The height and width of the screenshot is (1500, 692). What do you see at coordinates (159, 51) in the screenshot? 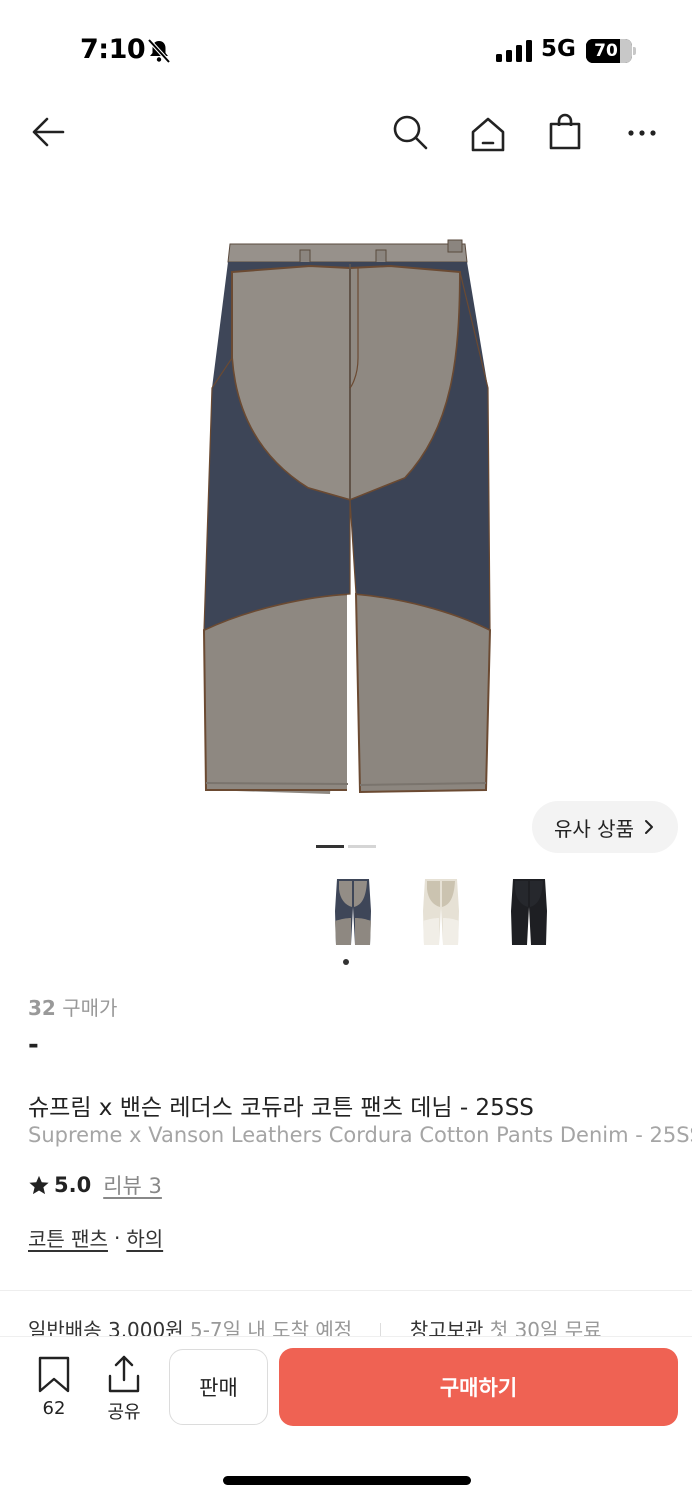
I see `bell-muted-icon` at bounding box center [159, 51].